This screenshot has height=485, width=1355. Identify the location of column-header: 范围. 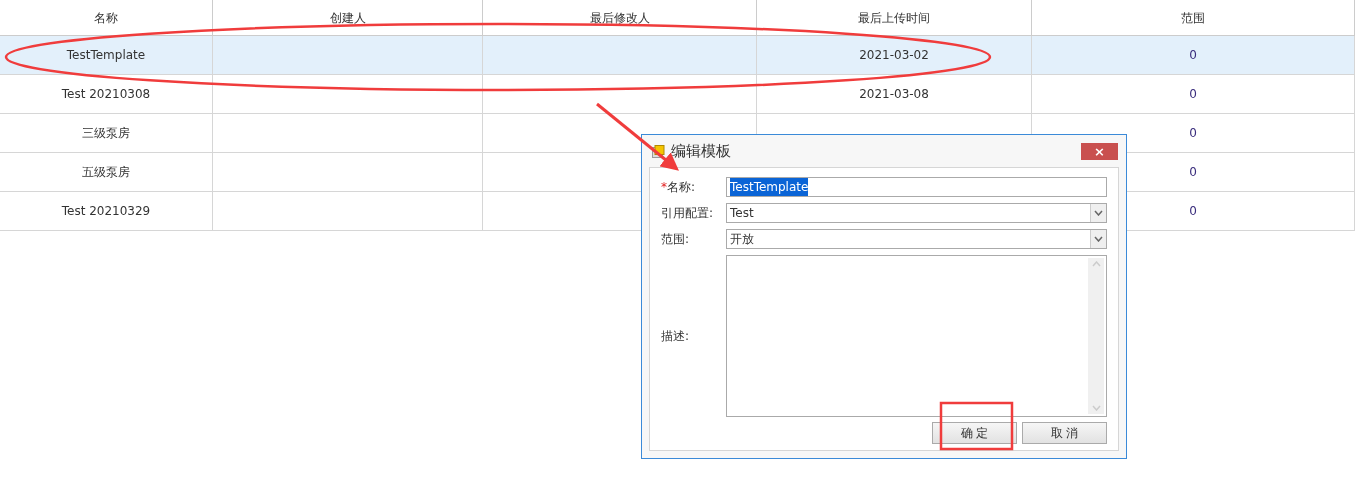
(1193, 17).